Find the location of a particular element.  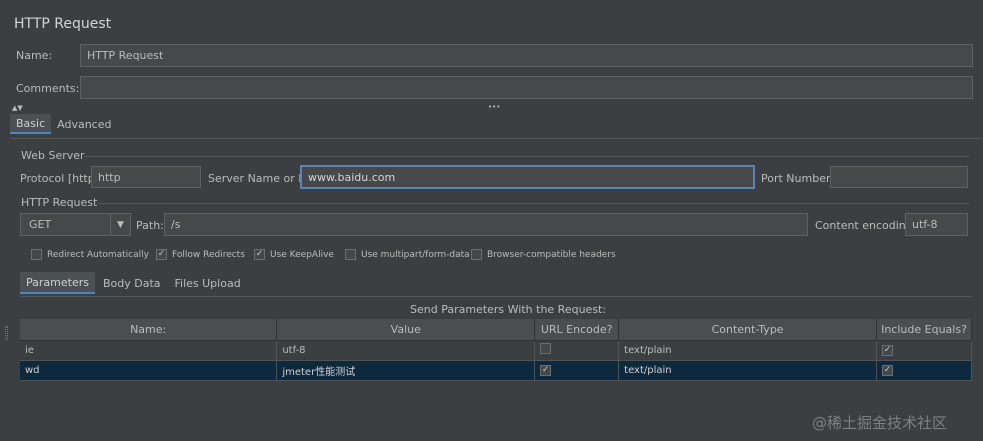

option-label: Follow Redirects is located at coordinates (208, 254).